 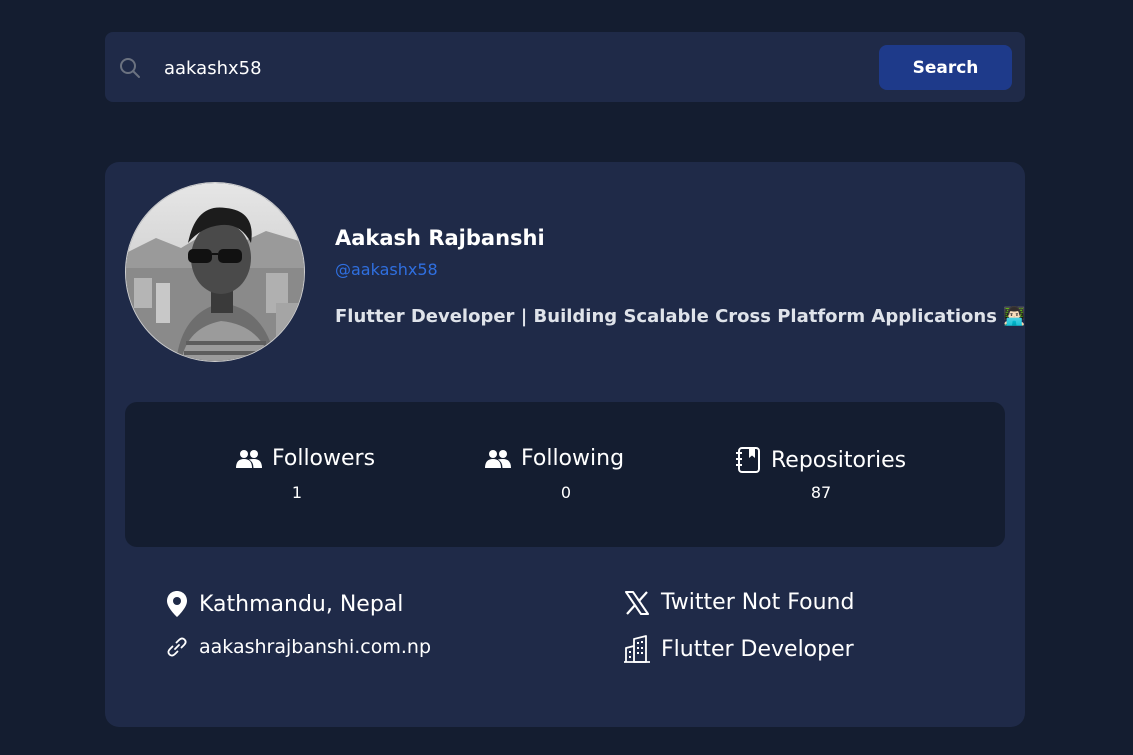 I want to click on location-row: Kathmandu, Nepal, so click(x=284, y=604).